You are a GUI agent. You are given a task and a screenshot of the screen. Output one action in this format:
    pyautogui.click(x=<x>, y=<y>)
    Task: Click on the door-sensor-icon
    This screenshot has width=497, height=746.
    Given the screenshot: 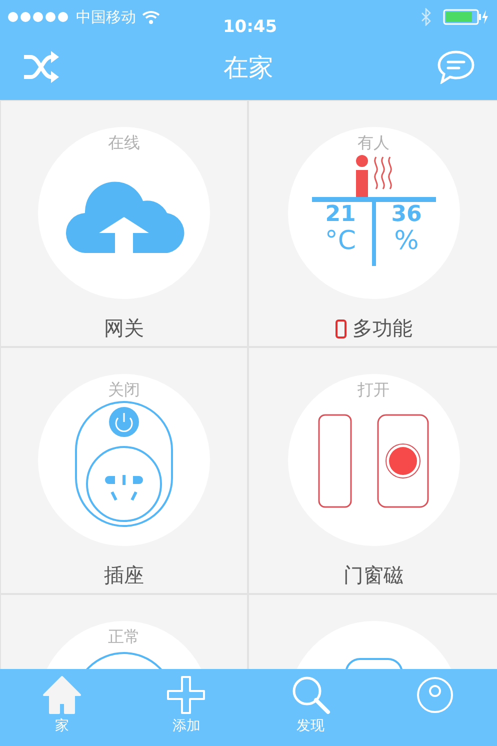 What is the action you would take?
    pyautogui.click(x=374, y=462)
    